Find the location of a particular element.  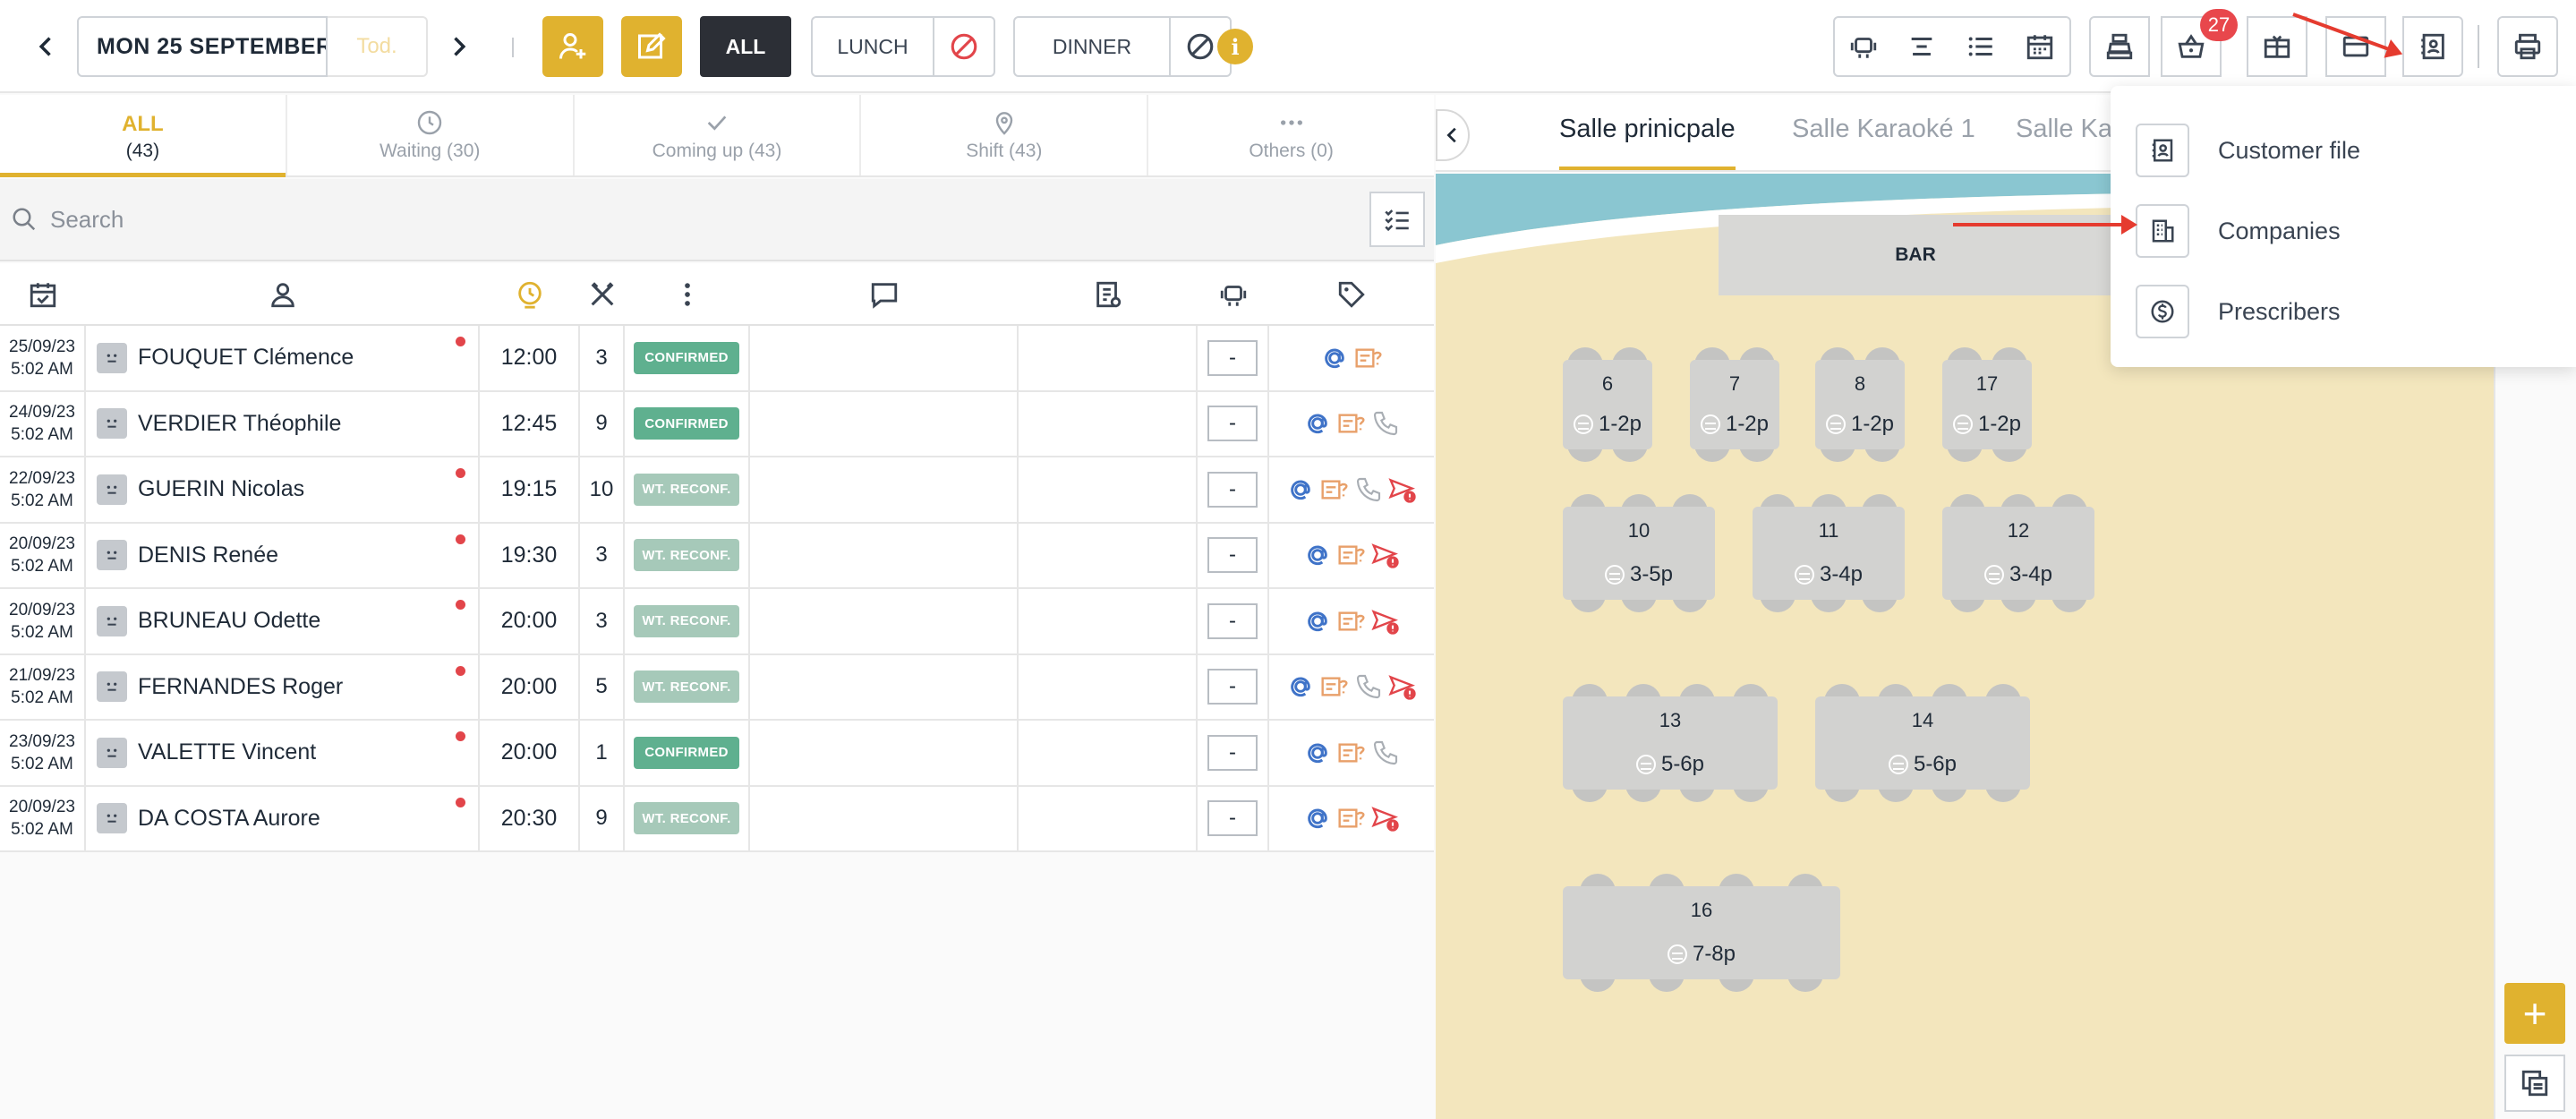

floor-table-11: 11 3-4p is located at coordinates (1829, 553).